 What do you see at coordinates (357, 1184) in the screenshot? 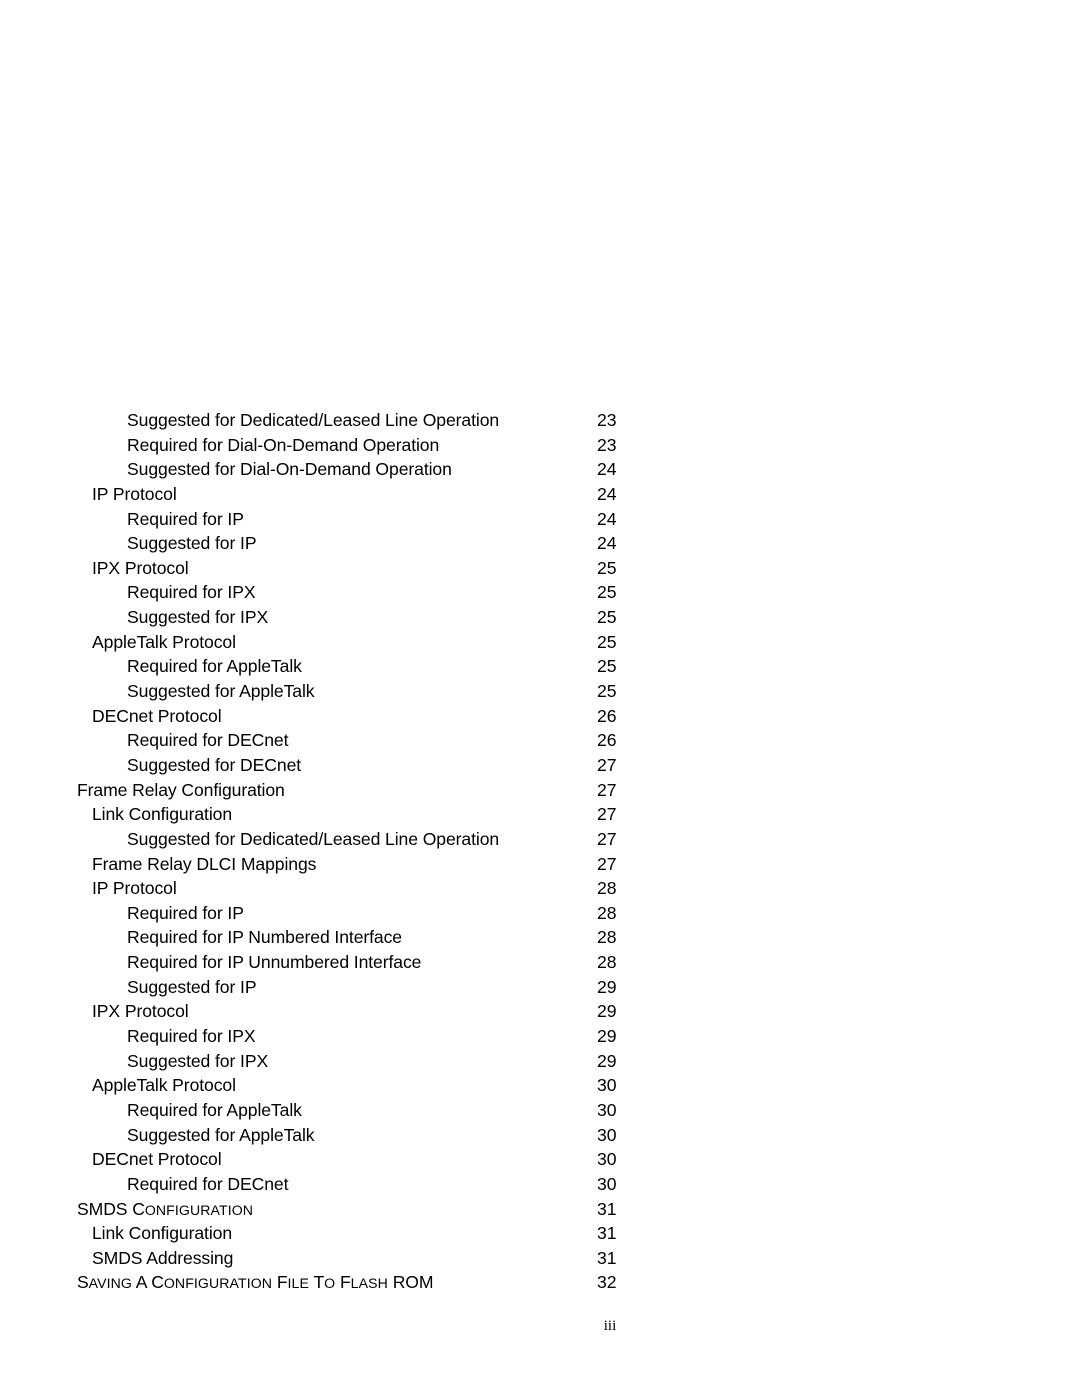
I see `toc-entry: Required for DECnet 30` at bounding box center [357, 1184].